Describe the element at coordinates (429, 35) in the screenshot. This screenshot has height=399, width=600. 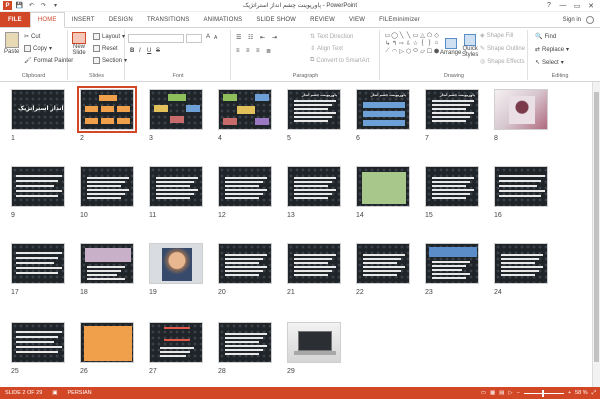
I see `shape-option-icon: ⬠` at that location.